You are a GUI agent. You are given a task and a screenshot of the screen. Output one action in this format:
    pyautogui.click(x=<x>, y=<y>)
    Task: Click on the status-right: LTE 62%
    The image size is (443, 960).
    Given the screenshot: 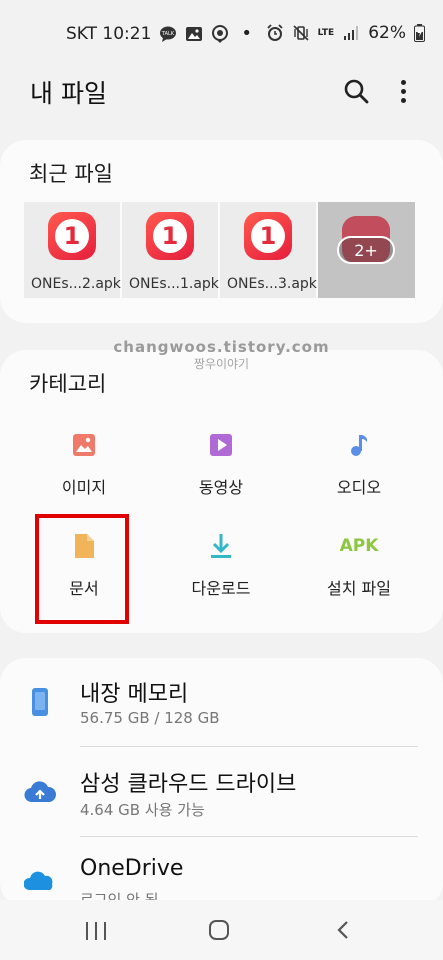 What is the action you would take?
    pyautogui.click(x=345, y=33)
    